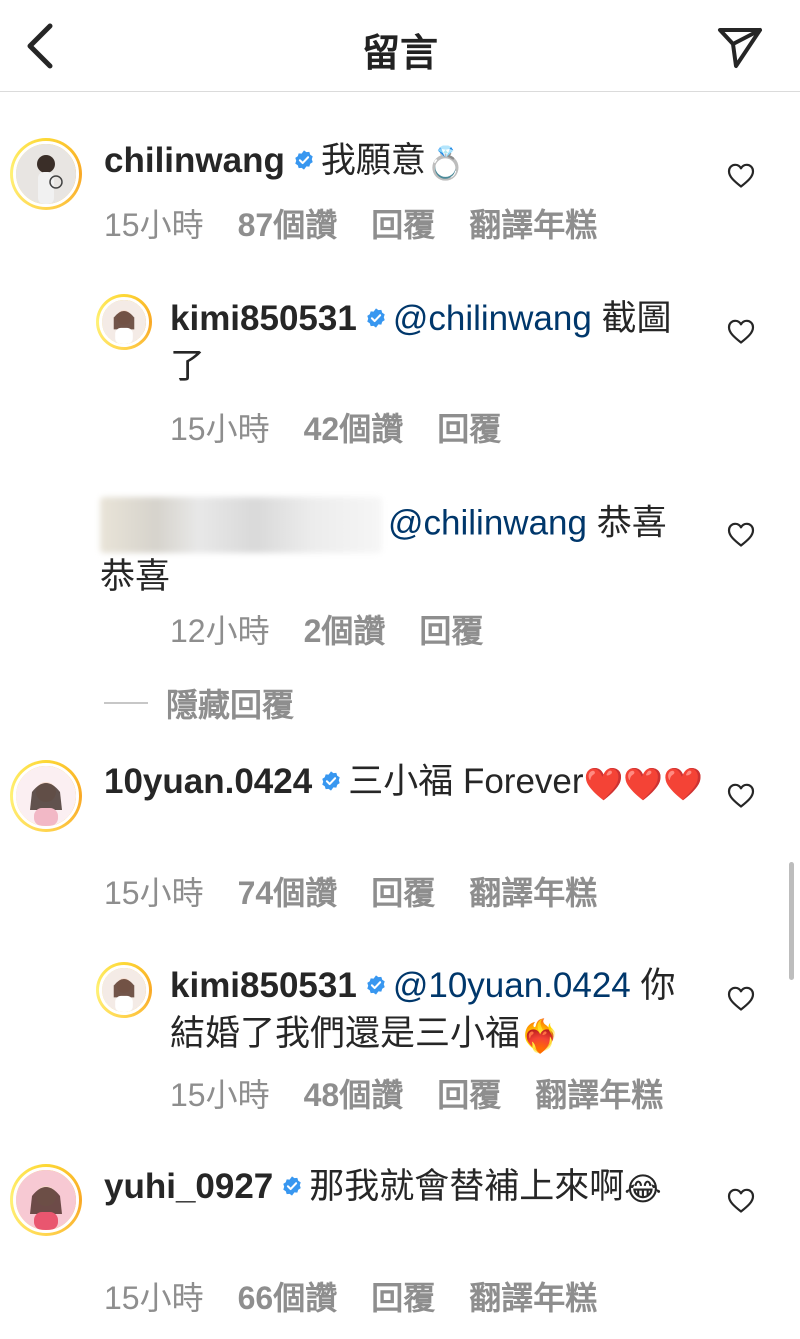  I want to click on comment-body: 那我就會替補上來啊, so click(467, 1186).